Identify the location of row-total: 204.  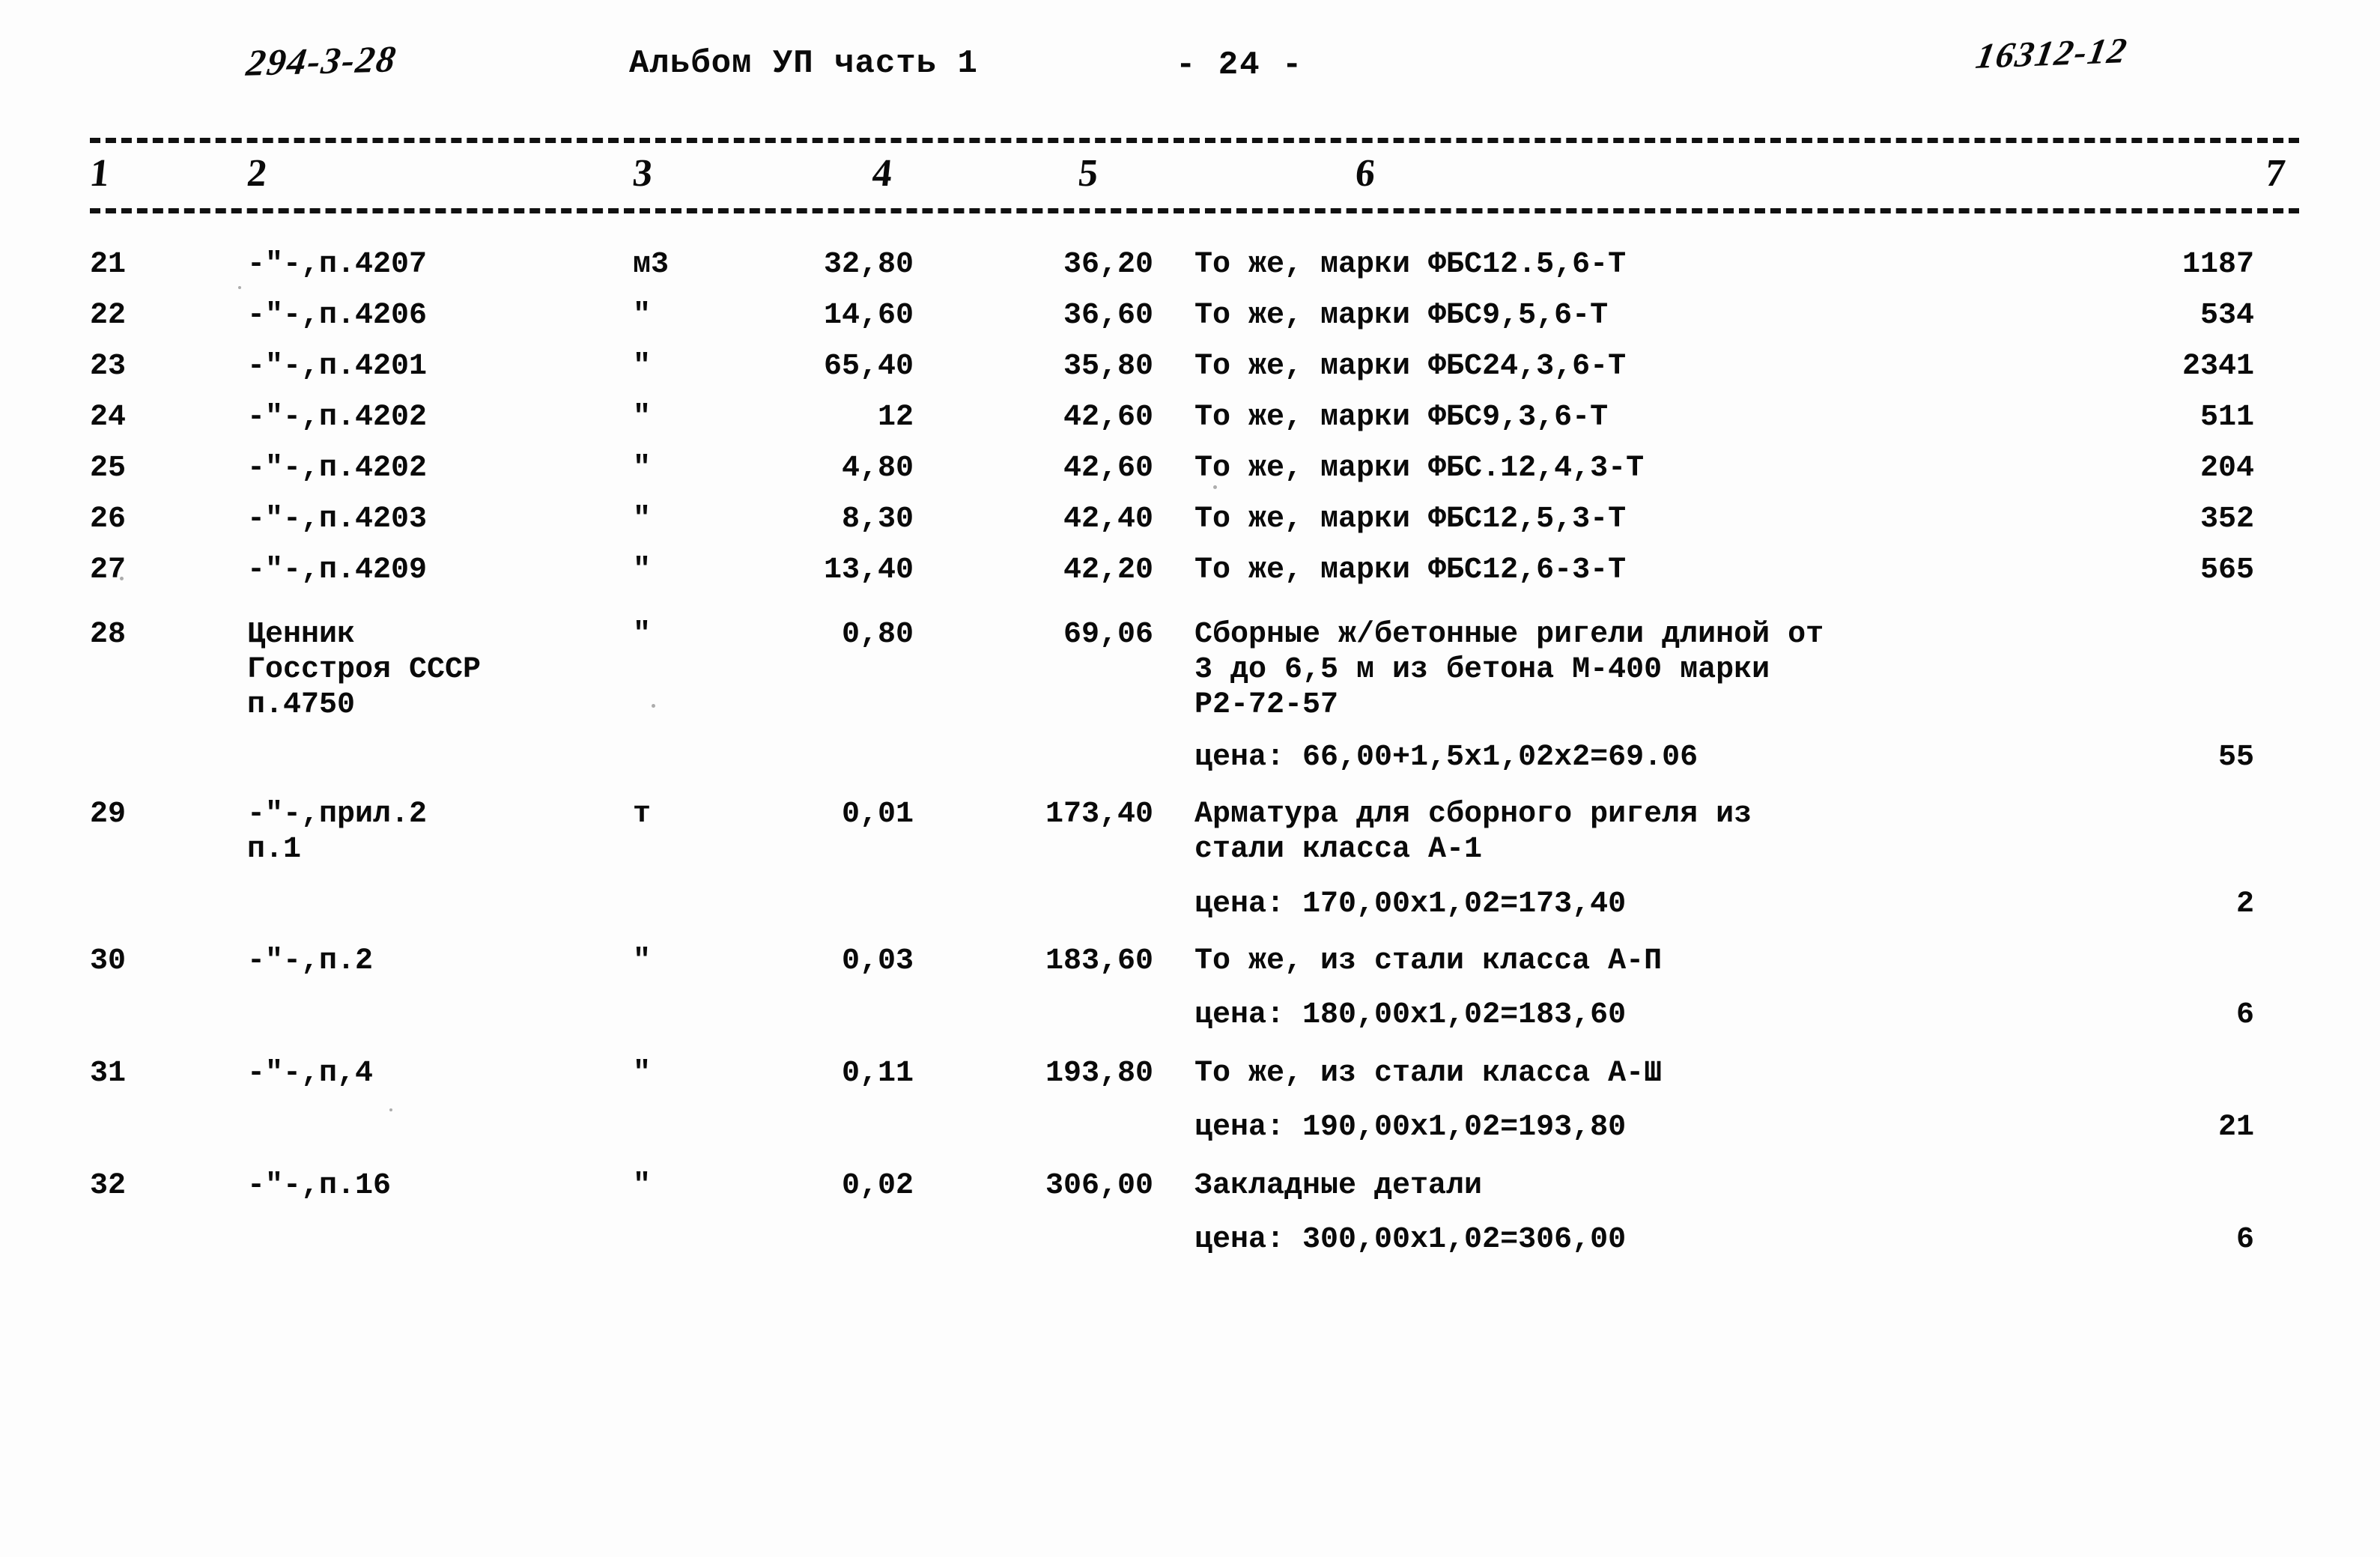
(2227, 468).